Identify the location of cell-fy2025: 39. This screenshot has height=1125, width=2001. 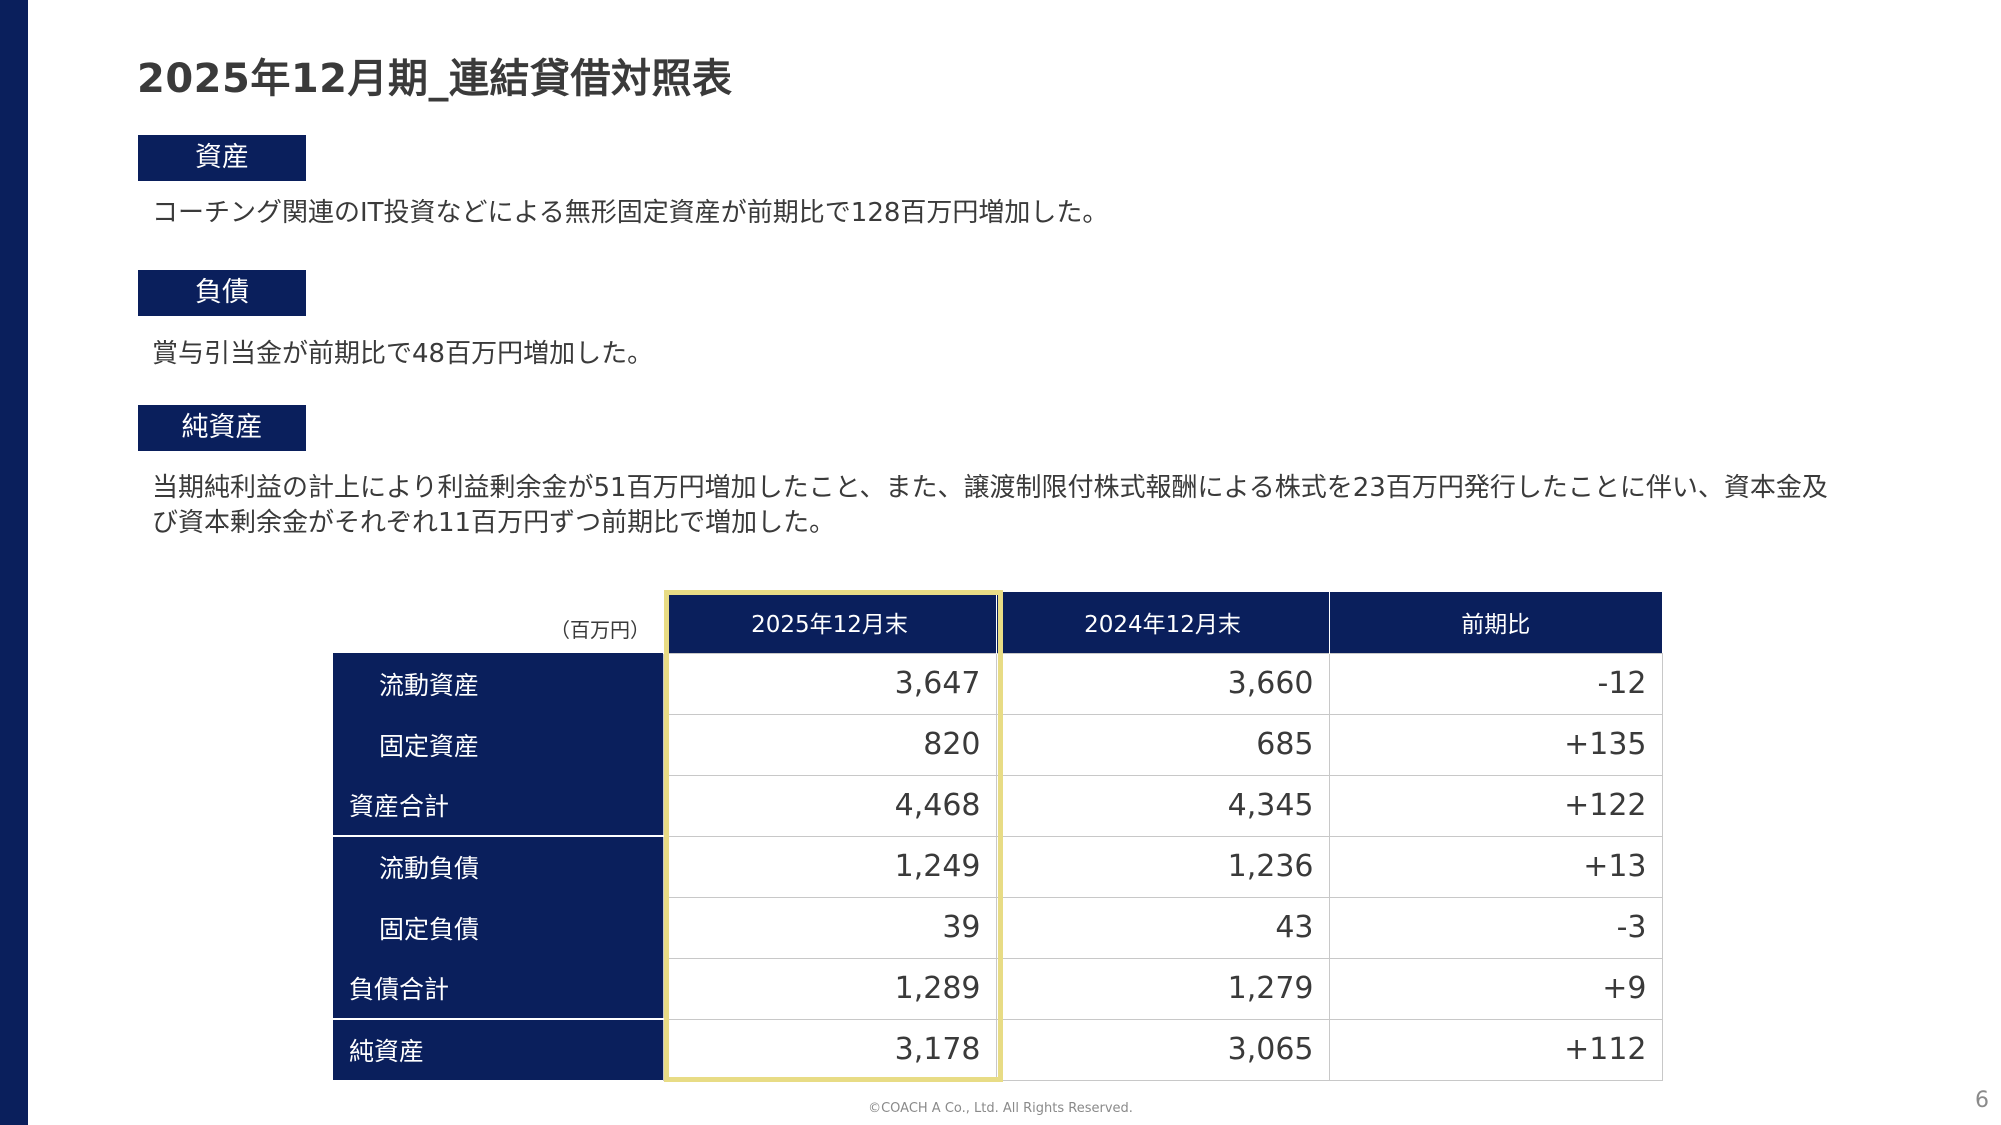
(829, 927).